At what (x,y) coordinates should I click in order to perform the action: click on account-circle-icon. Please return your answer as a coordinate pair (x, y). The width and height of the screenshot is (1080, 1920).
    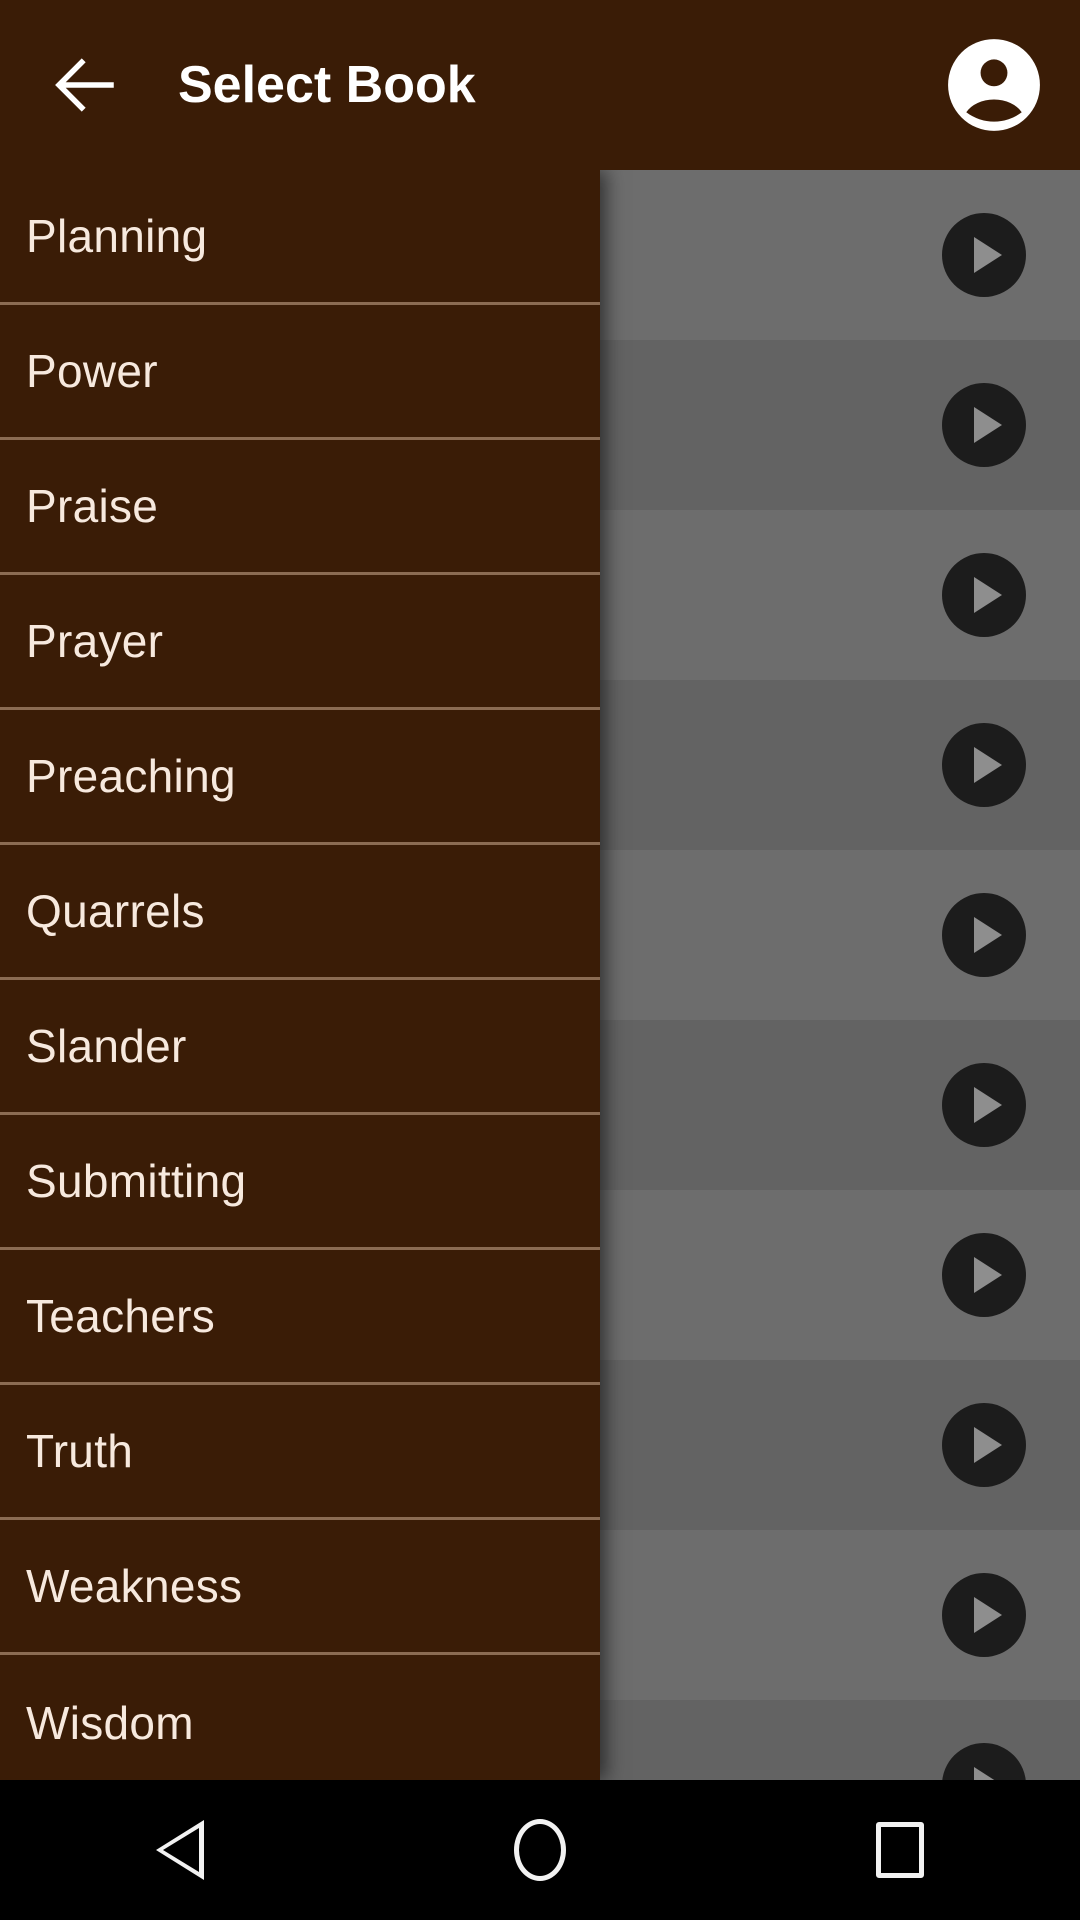
    Looking at the image, I should click on (994, 85).